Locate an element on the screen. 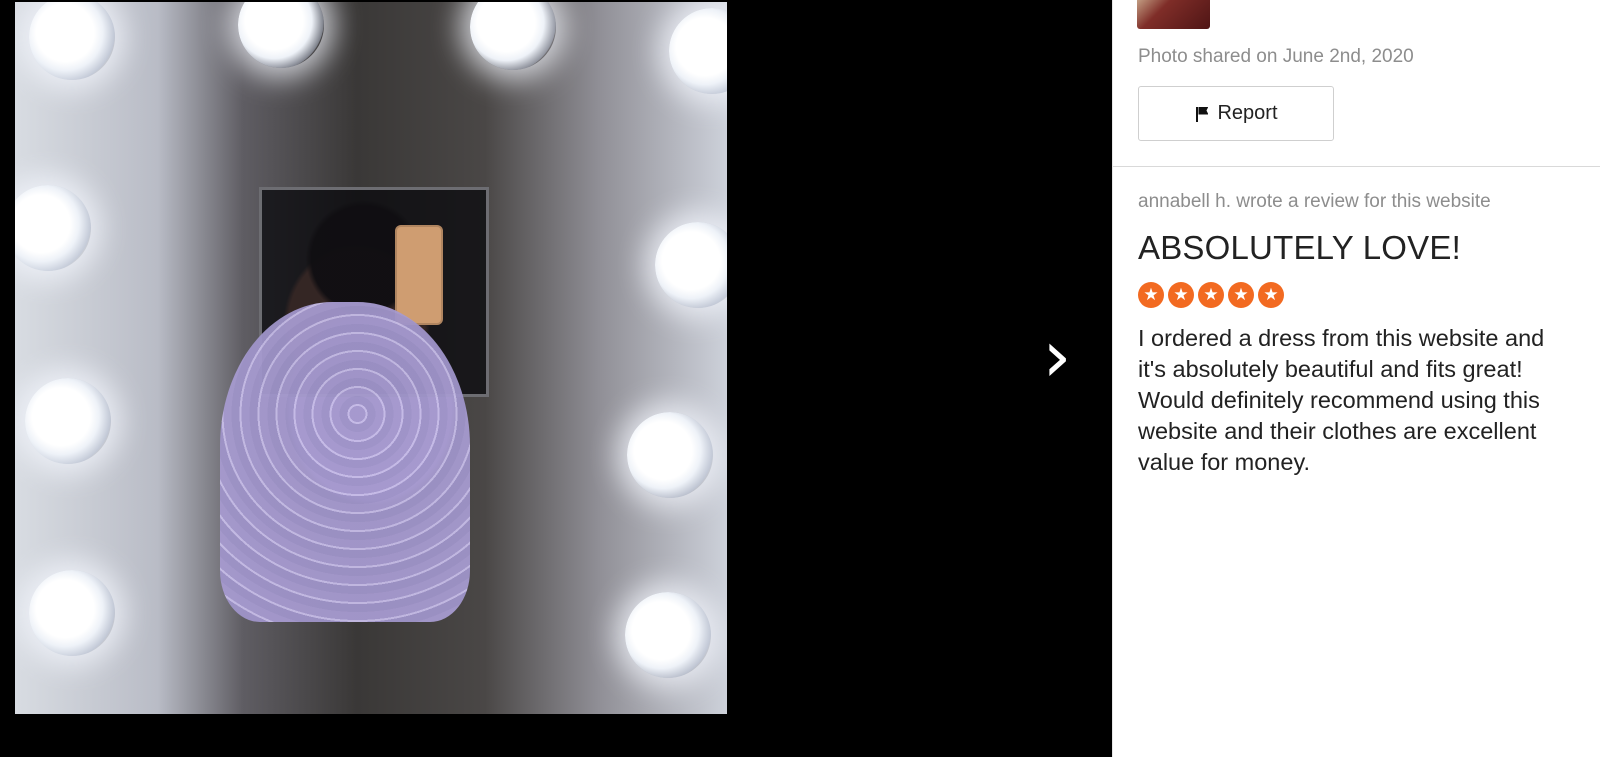 The width and height of the screenshot is (1600, 757). flag-icon is located at coordinates (1201, 114).